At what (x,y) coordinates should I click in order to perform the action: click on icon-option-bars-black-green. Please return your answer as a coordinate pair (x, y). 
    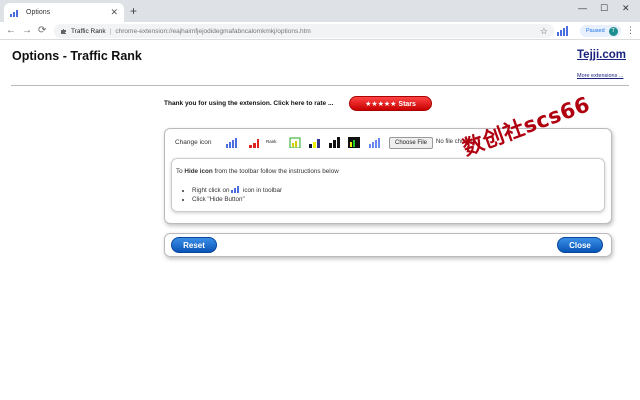
    Looking at the image, I should click on (354, 142).